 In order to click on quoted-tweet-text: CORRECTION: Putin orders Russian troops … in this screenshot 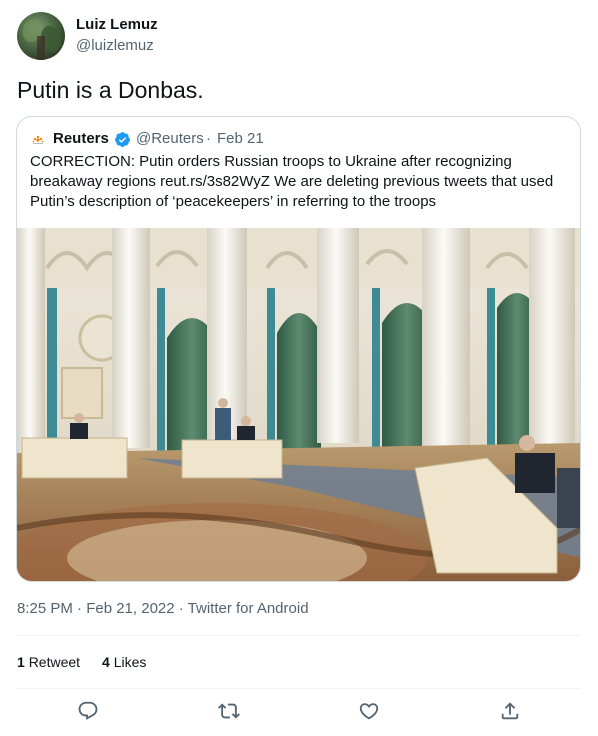, I will do `click(300, 182)`.